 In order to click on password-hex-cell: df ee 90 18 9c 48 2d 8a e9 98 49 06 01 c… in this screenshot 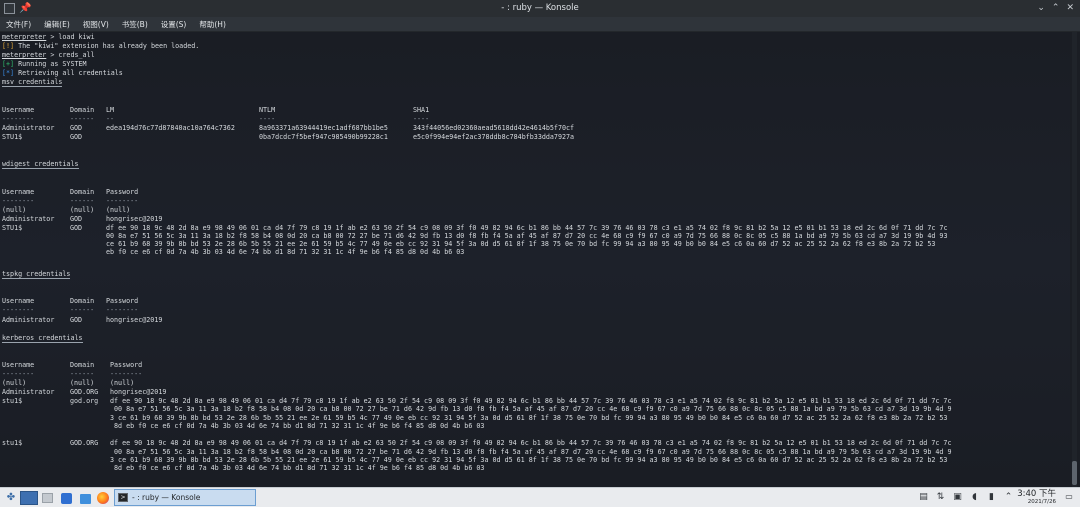, I will do `click(527, 240)`.